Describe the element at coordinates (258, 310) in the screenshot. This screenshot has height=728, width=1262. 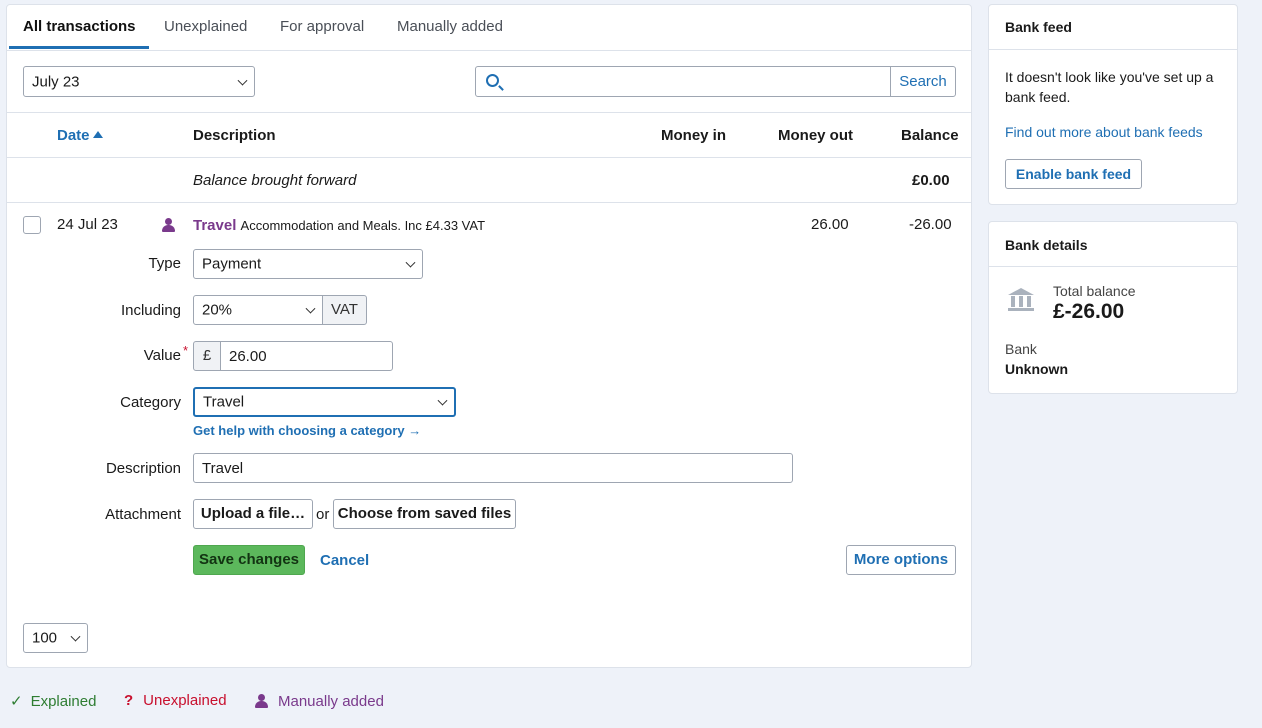
I see `vat-rate-select: 20%` at that location.